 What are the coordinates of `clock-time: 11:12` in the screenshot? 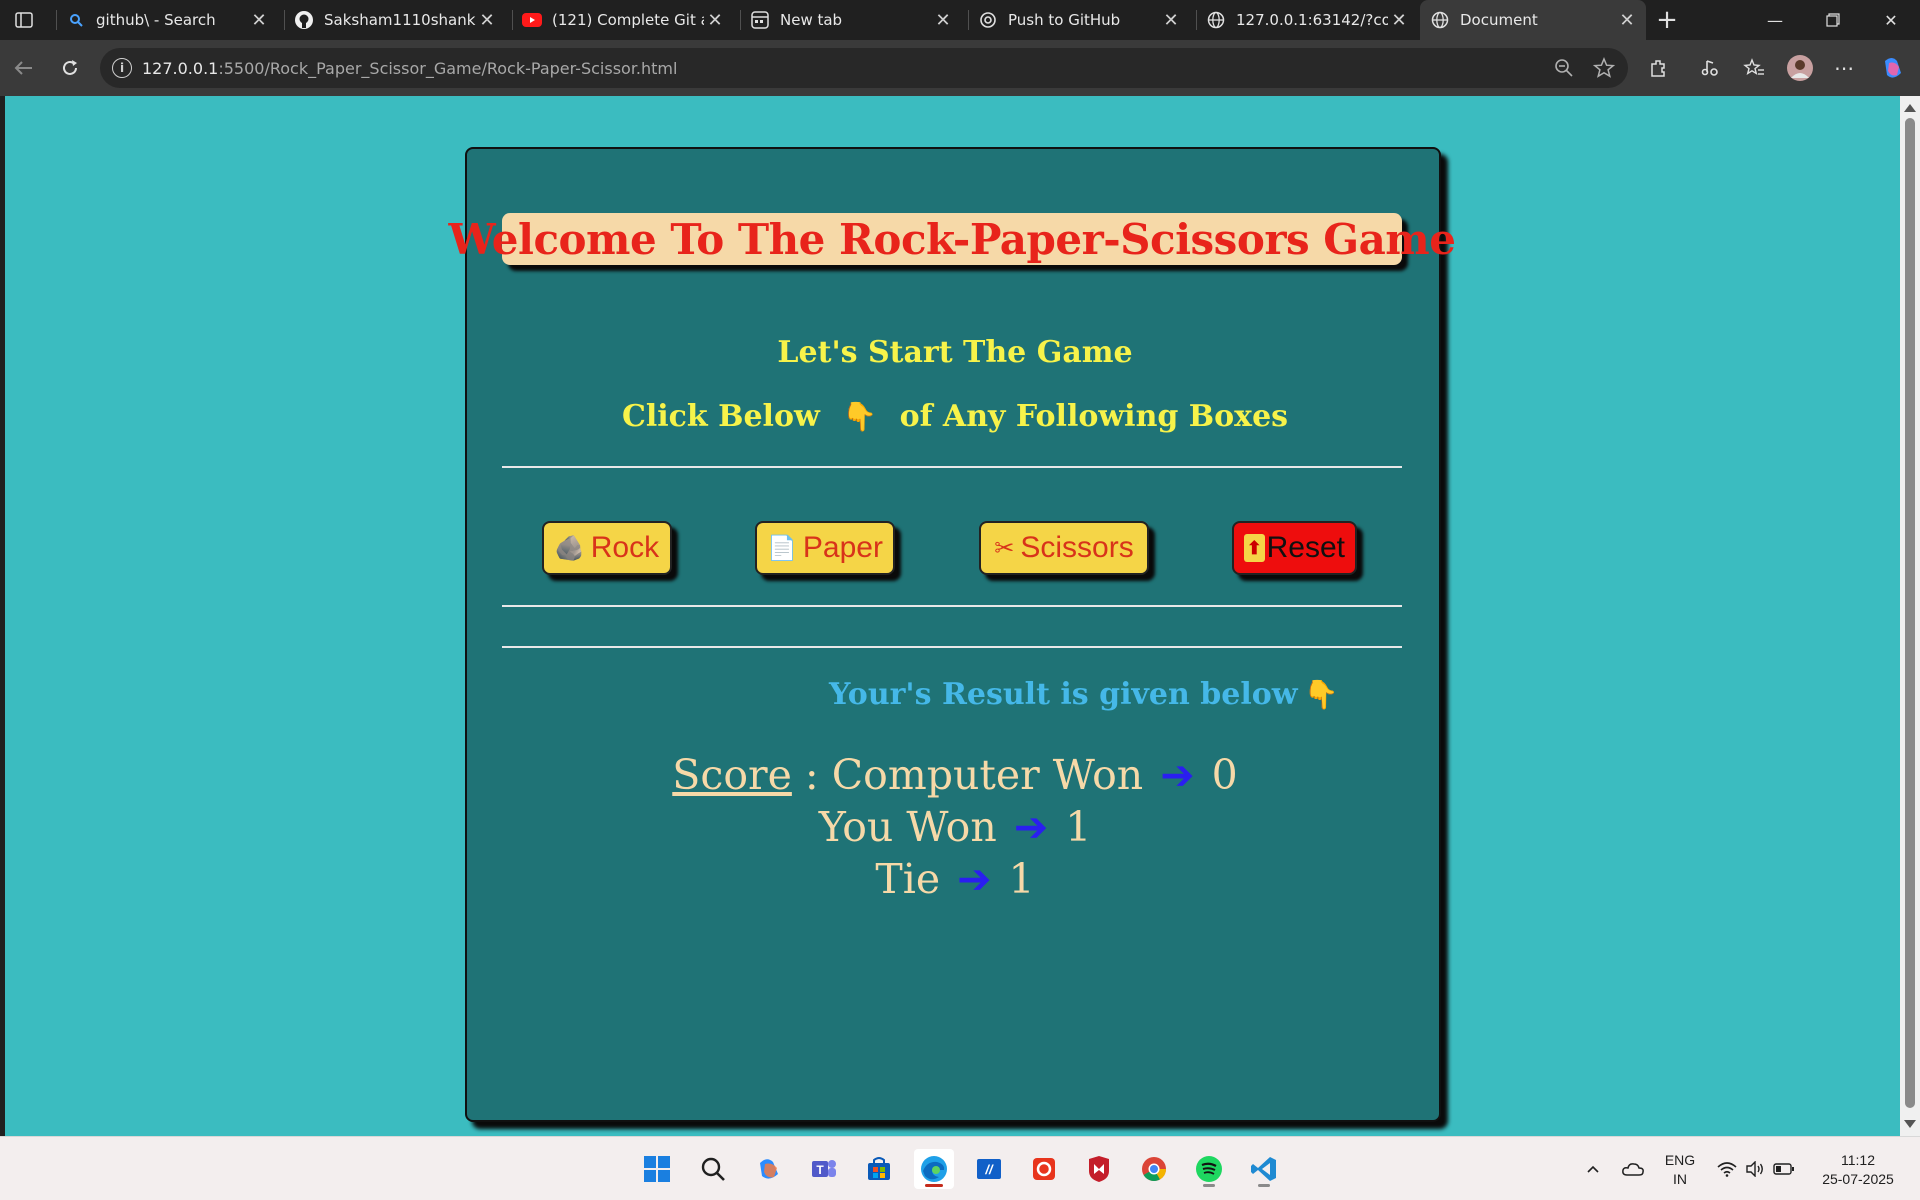 It's located at (1858, 1160).